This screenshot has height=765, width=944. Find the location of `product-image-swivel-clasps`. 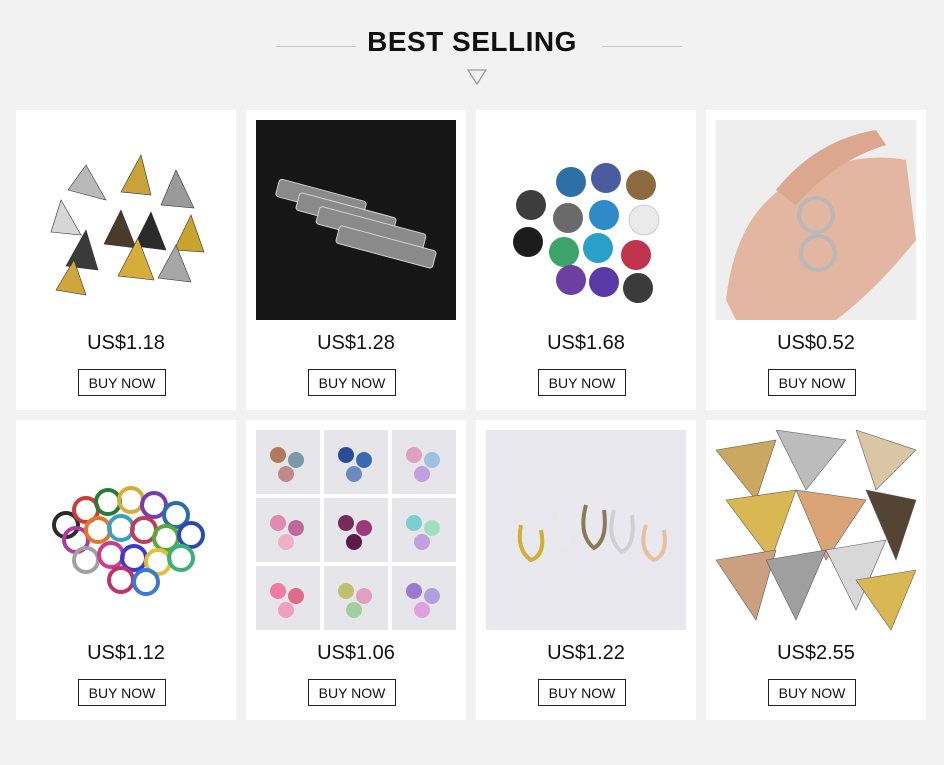

product-image-swivel-clasps is located at coordinates (586, 530).